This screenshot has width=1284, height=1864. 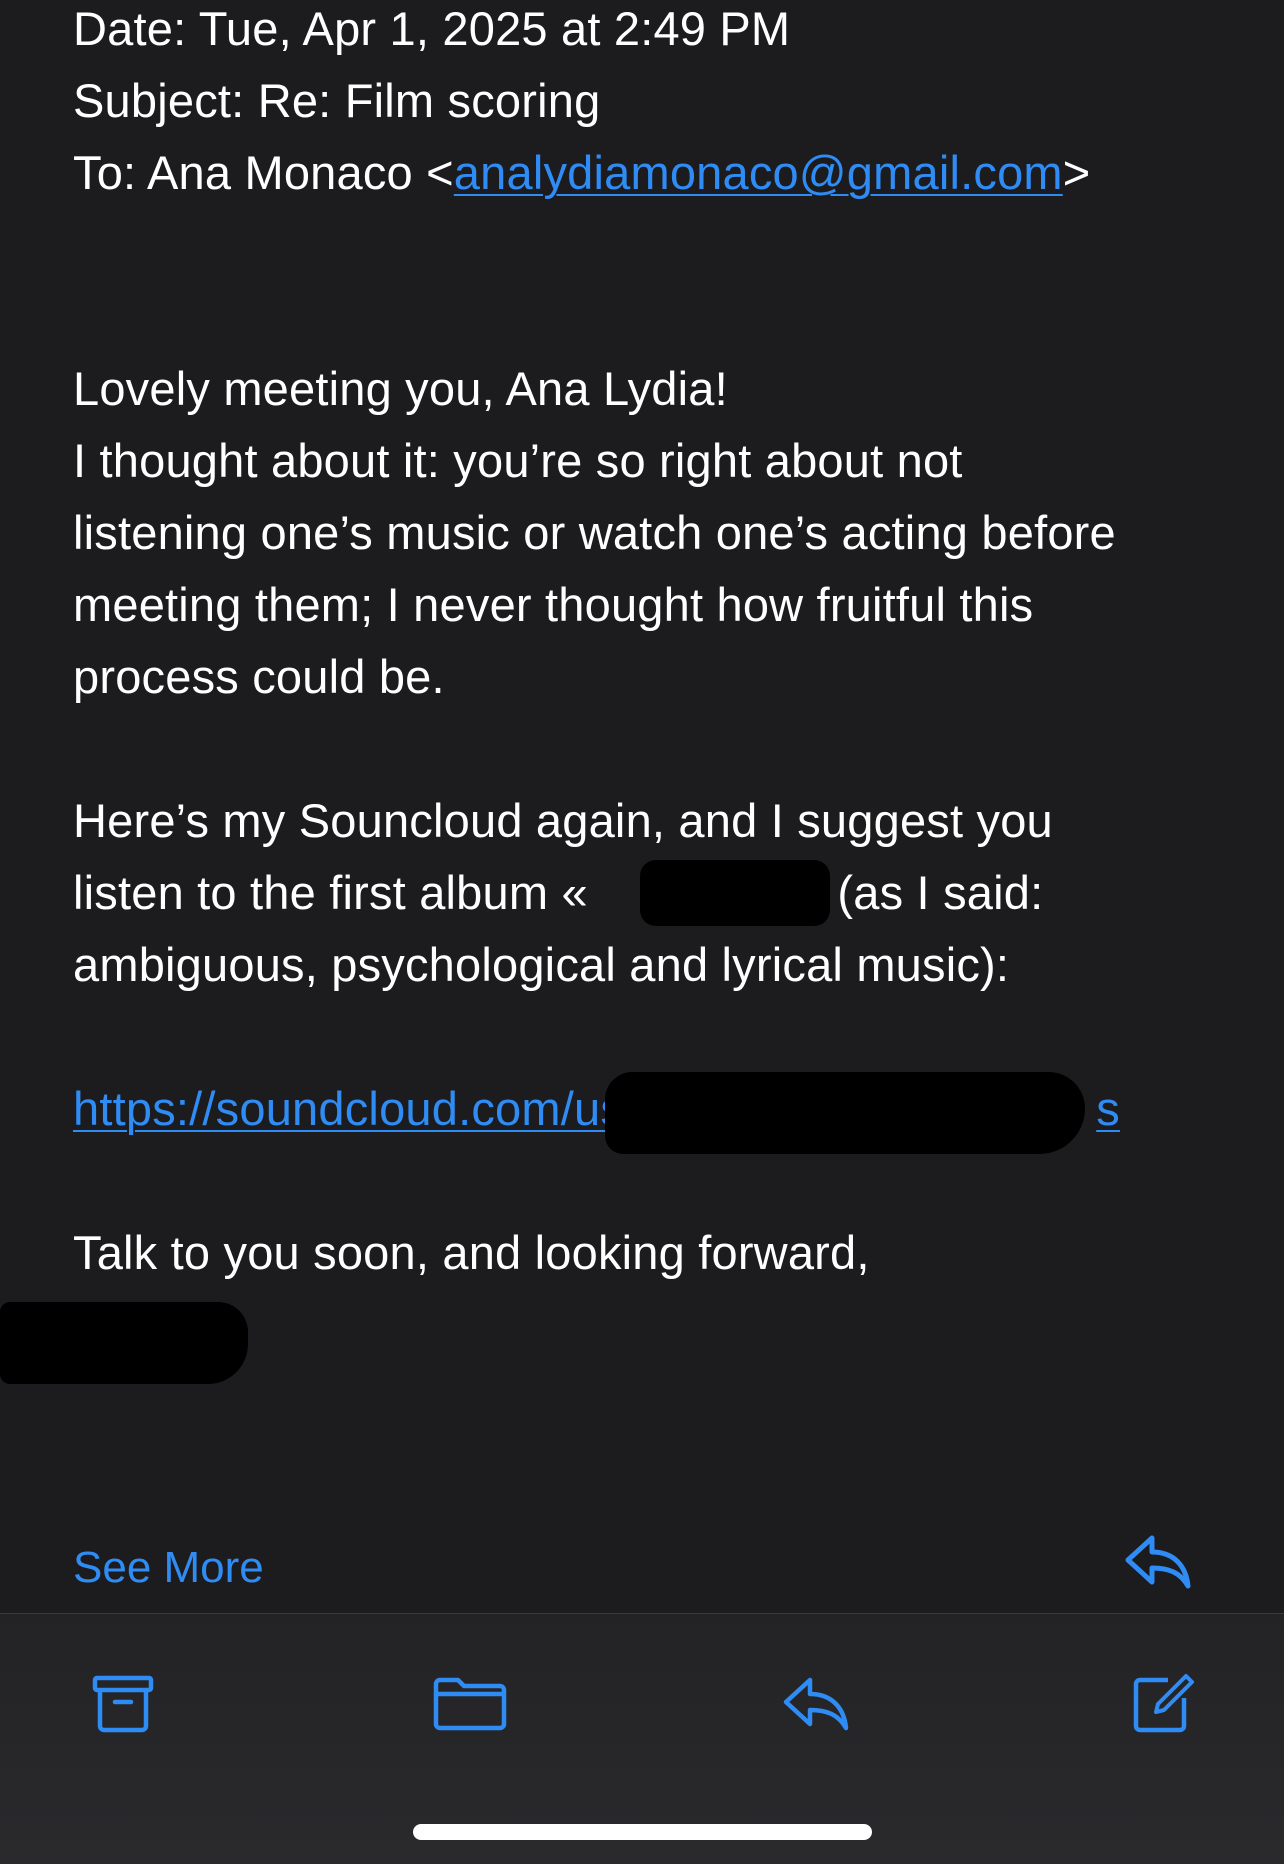 I want to click on date-value: Tue, Apr 1, 2025 at 2:49 PM, so click(x=494, y=28).